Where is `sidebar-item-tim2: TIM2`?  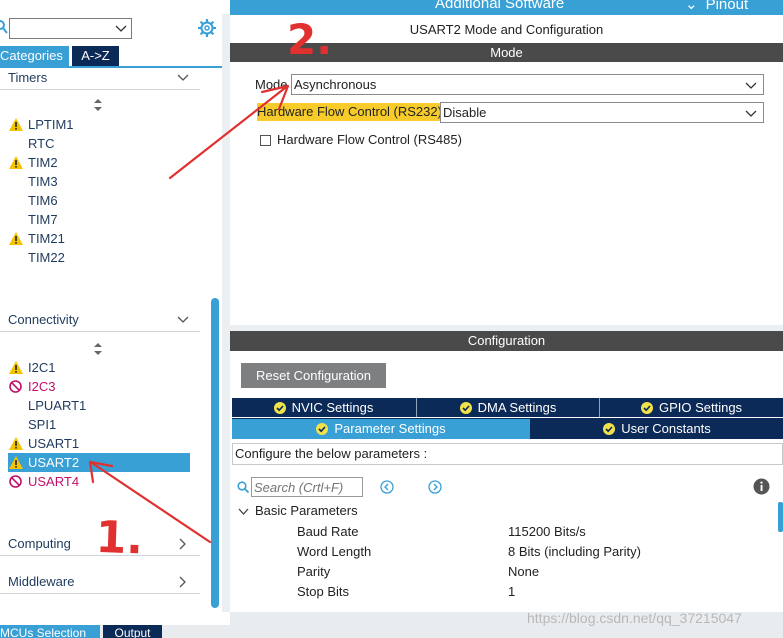
sidebar-item-tim2: TIM2 is located at coordinates (99, 162).